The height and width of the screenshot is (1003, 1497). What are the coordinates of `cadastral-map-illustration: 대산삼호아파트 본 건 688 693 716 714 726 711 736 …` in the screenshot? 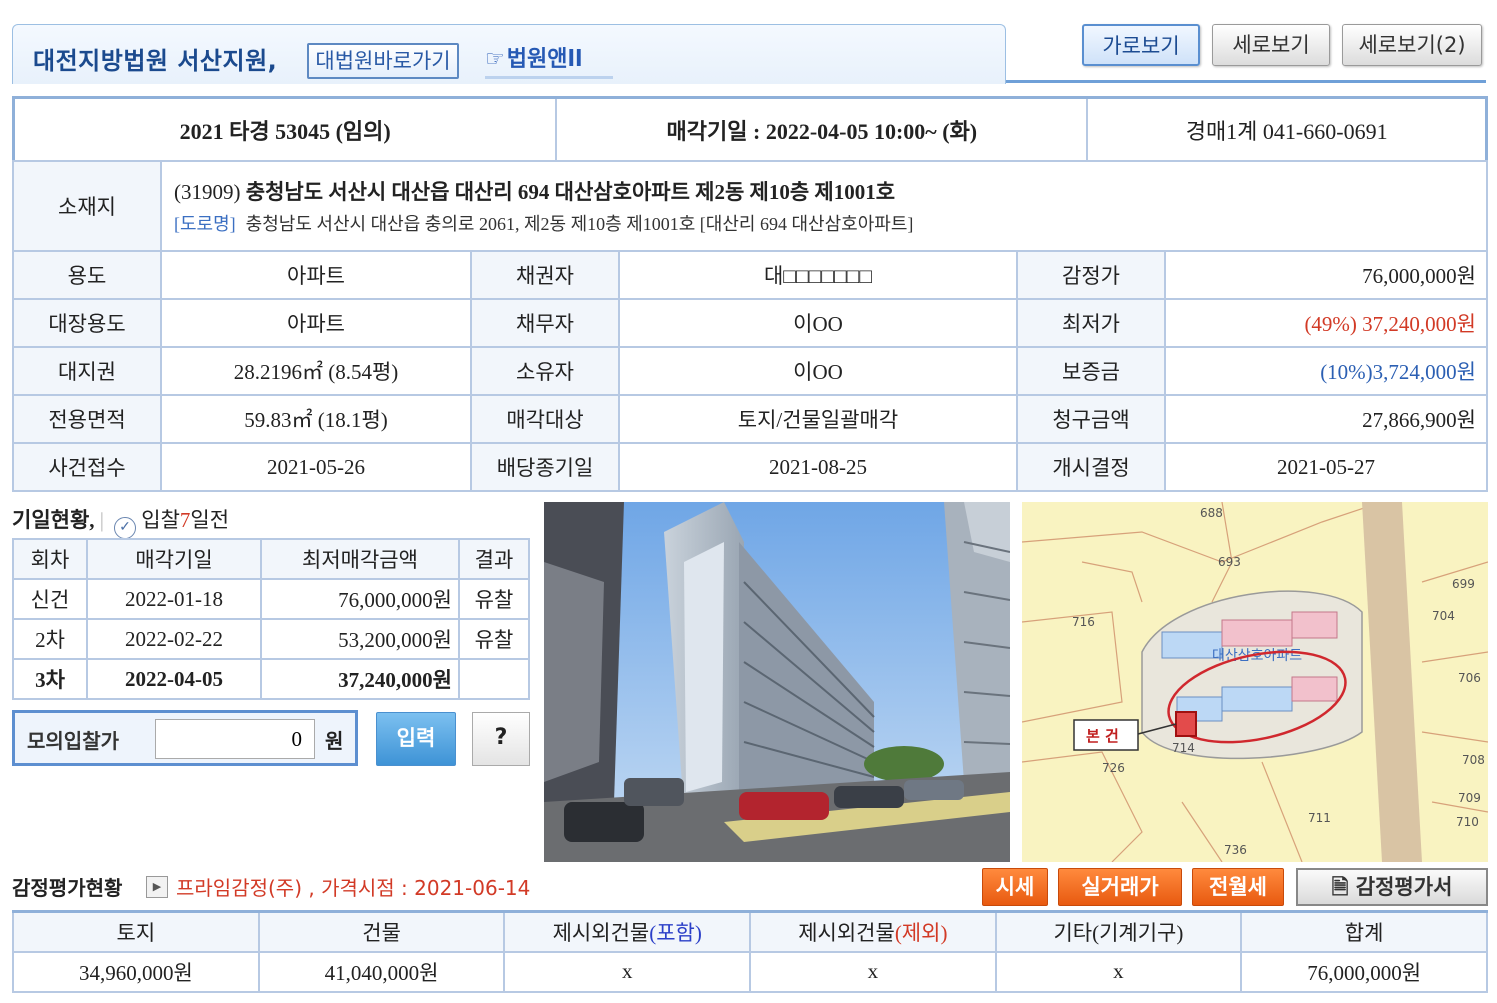 It's located at (1255, 682).